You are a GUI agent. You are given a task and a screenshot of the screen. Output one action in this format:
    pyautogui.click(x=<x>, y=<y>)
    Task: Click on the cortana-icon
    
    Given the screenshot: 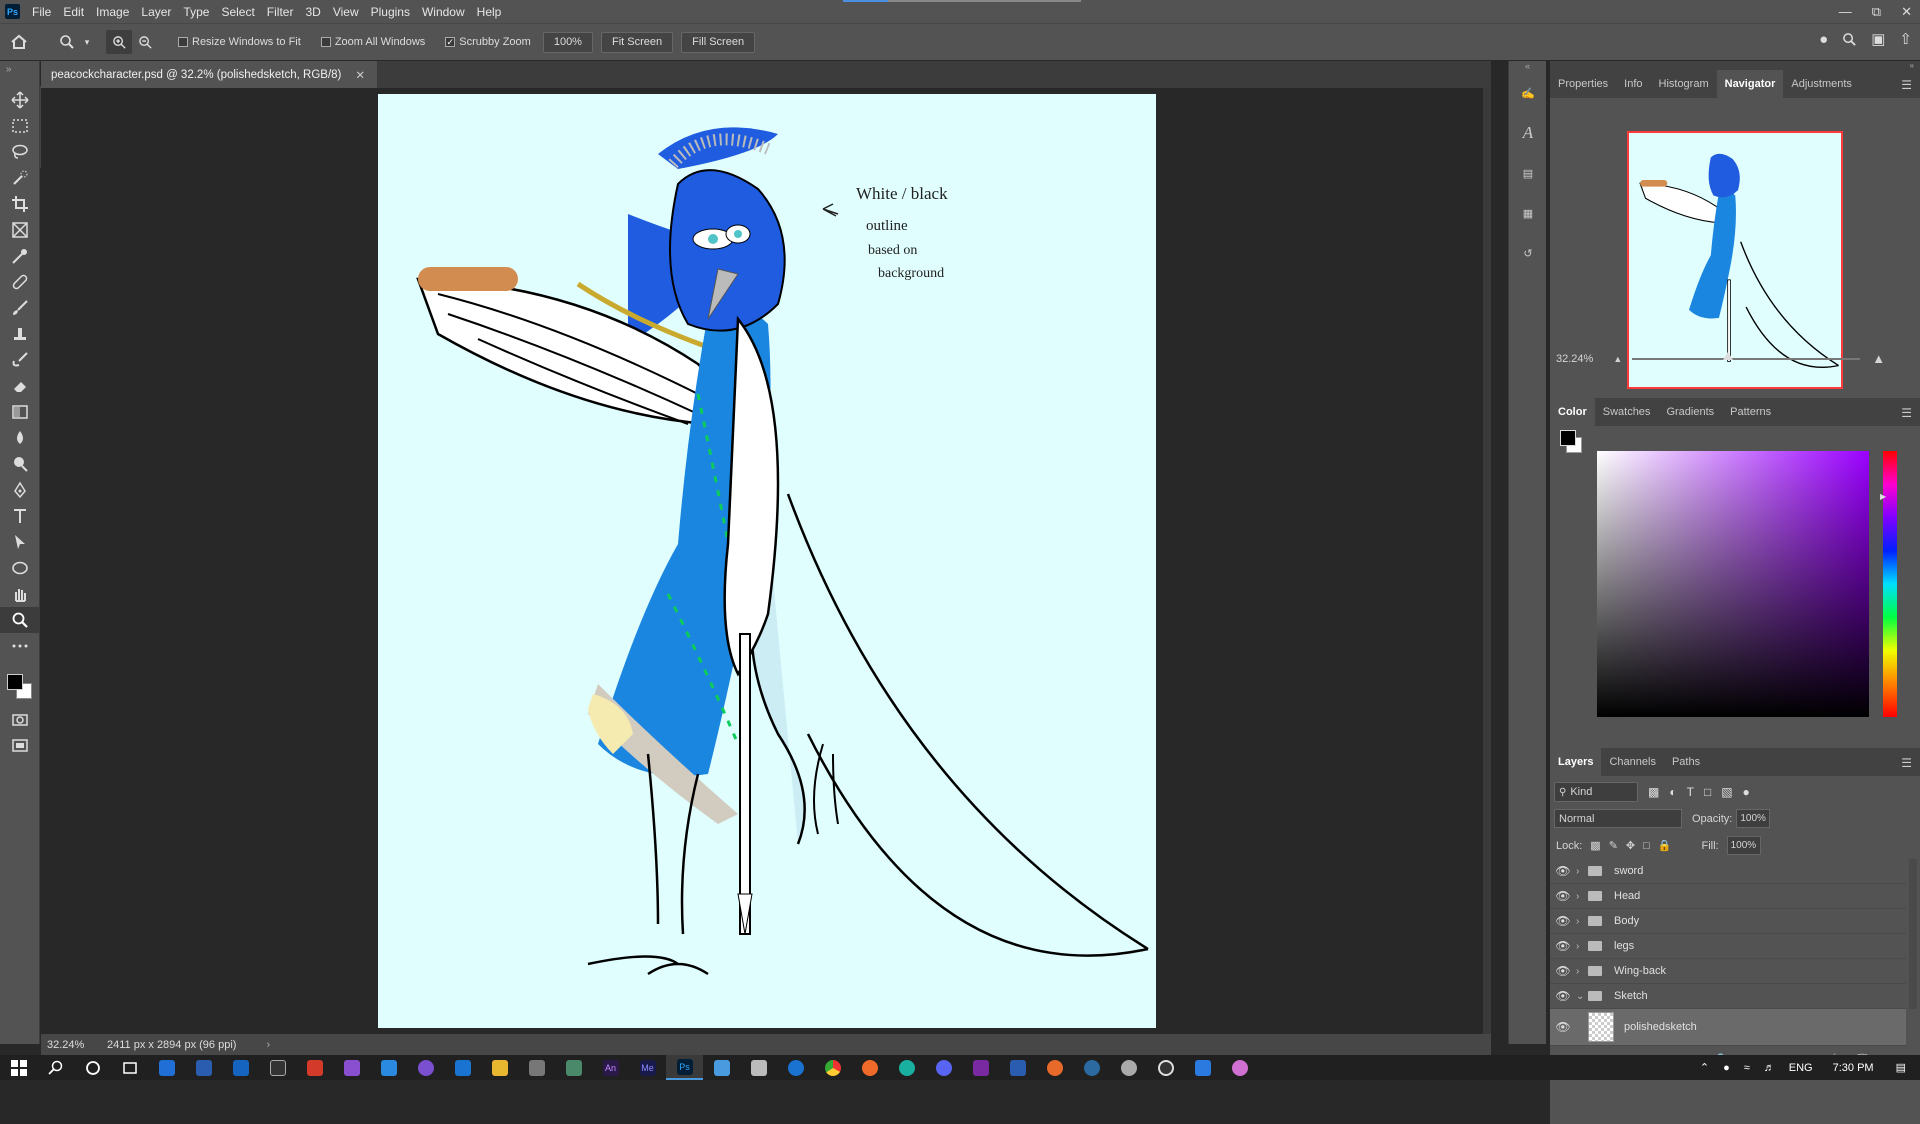 What is the action you would take?
    pyautogui.click(x=92, y=1067)
    